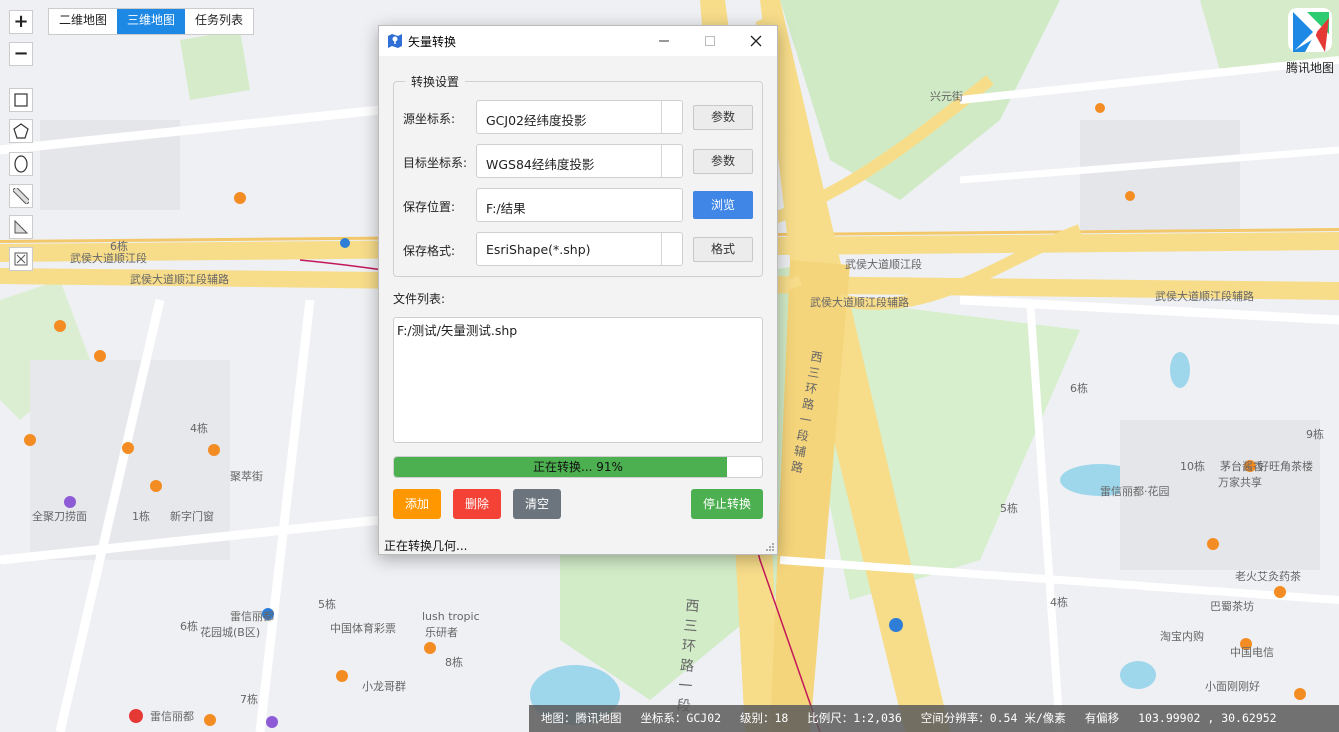 The image size is (1339, 732). What do you see at coordinates (578, 467) in the screenshot?
I see `progress-text: 正在转换... 91%` at bounding box center [578, 467].